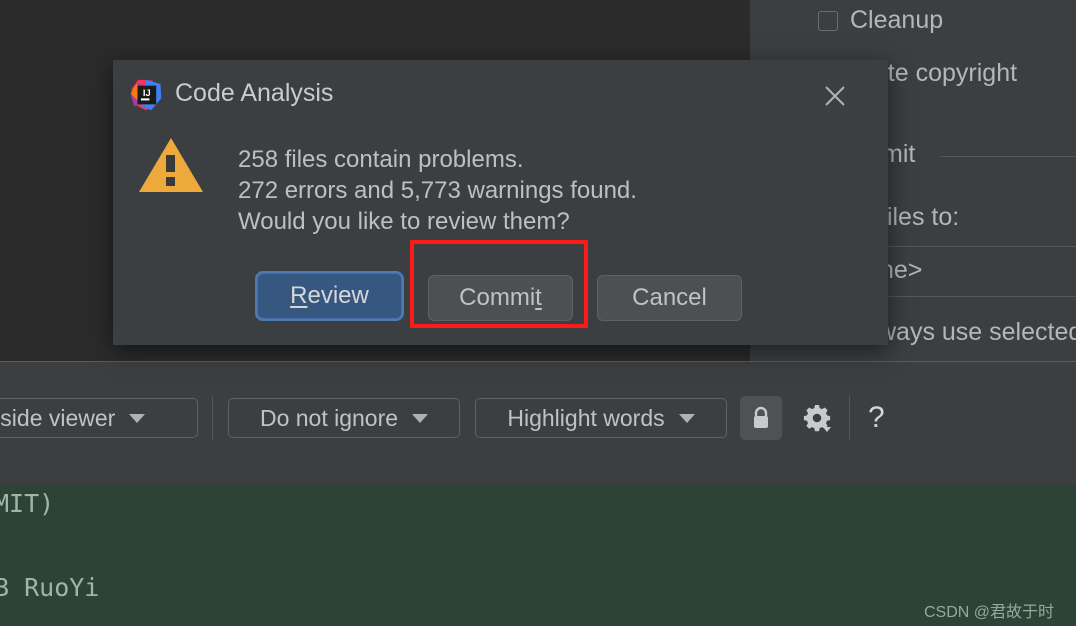 The height and width of the screenshot is (626, 1076). I want to click on review-mnemonic: R, so click(299, 295).